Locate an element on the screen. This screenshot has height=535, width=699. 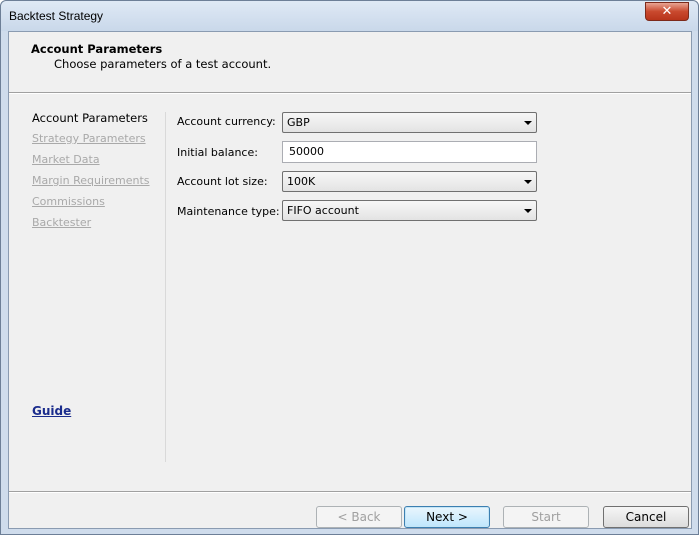
lot-size-select: 100K is located at coordinates (409, 181).